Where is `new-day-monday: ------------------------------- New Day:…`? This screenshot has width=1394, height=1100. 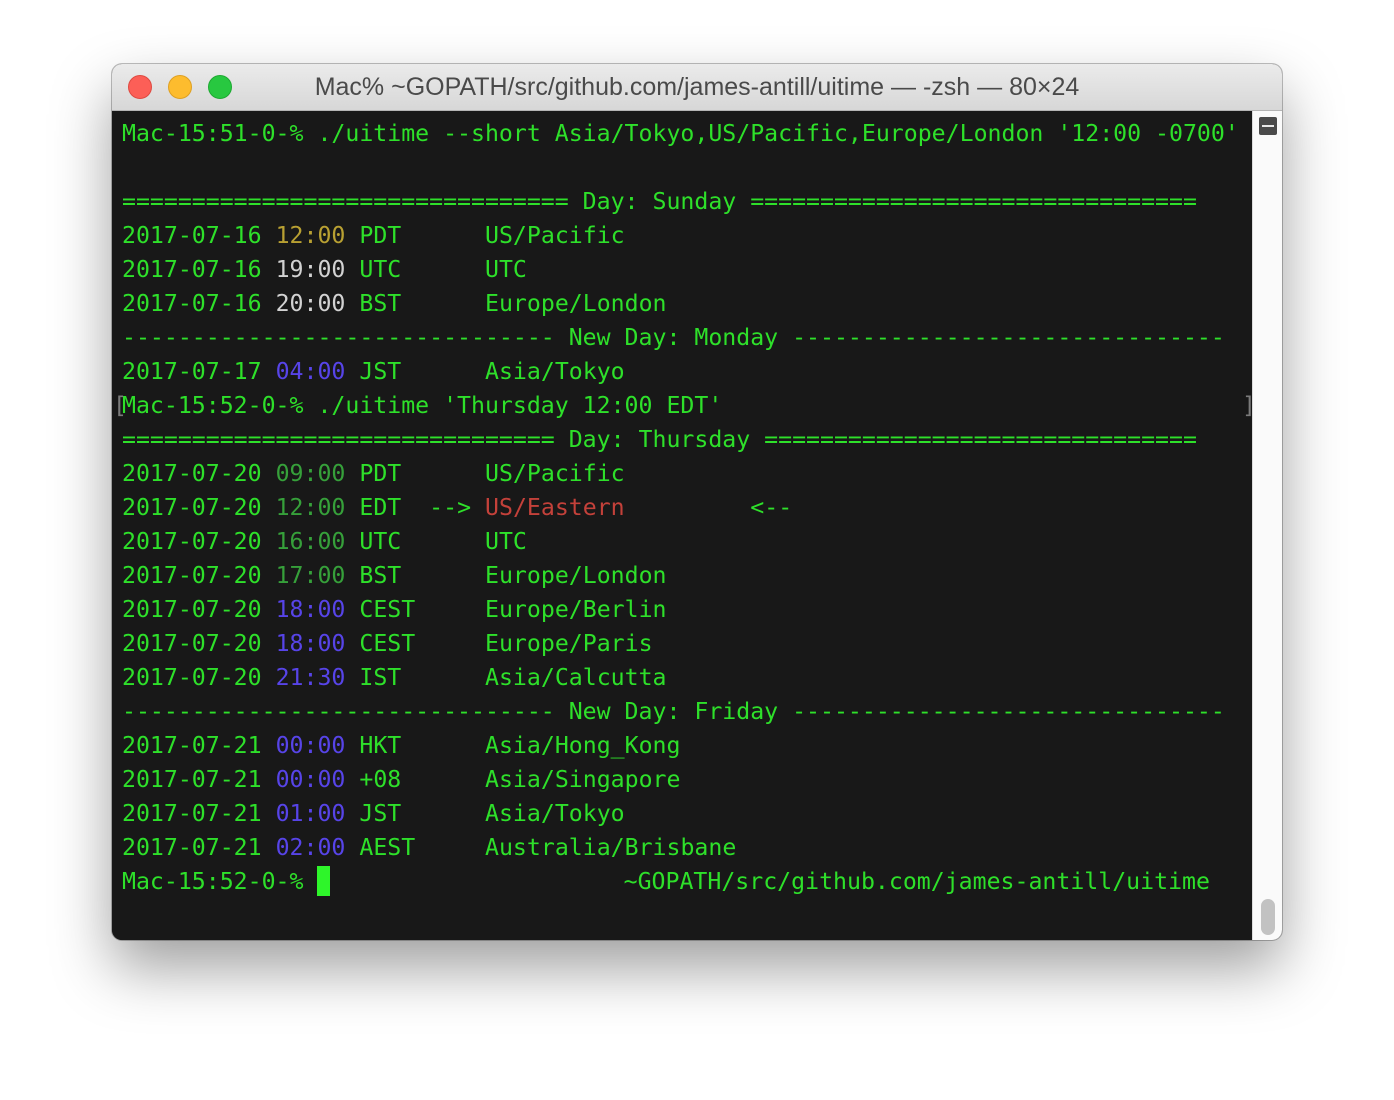 new-day-monday: ------------------------------- New Day:… is located at coordinates (673, 337).